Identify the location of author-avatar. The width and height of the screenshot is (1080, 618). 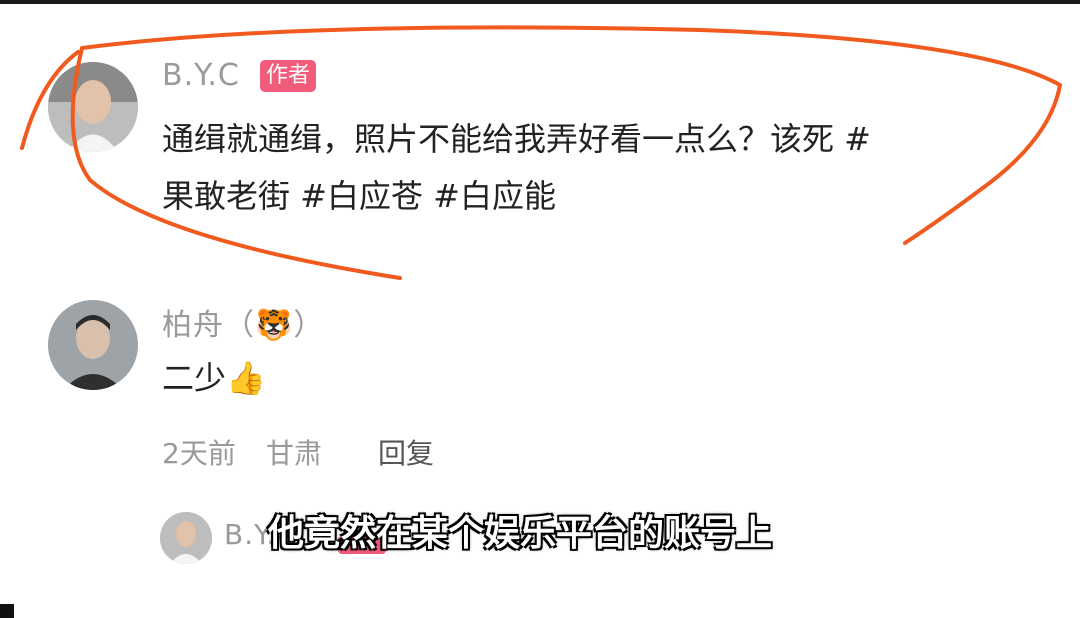
(93, 107).